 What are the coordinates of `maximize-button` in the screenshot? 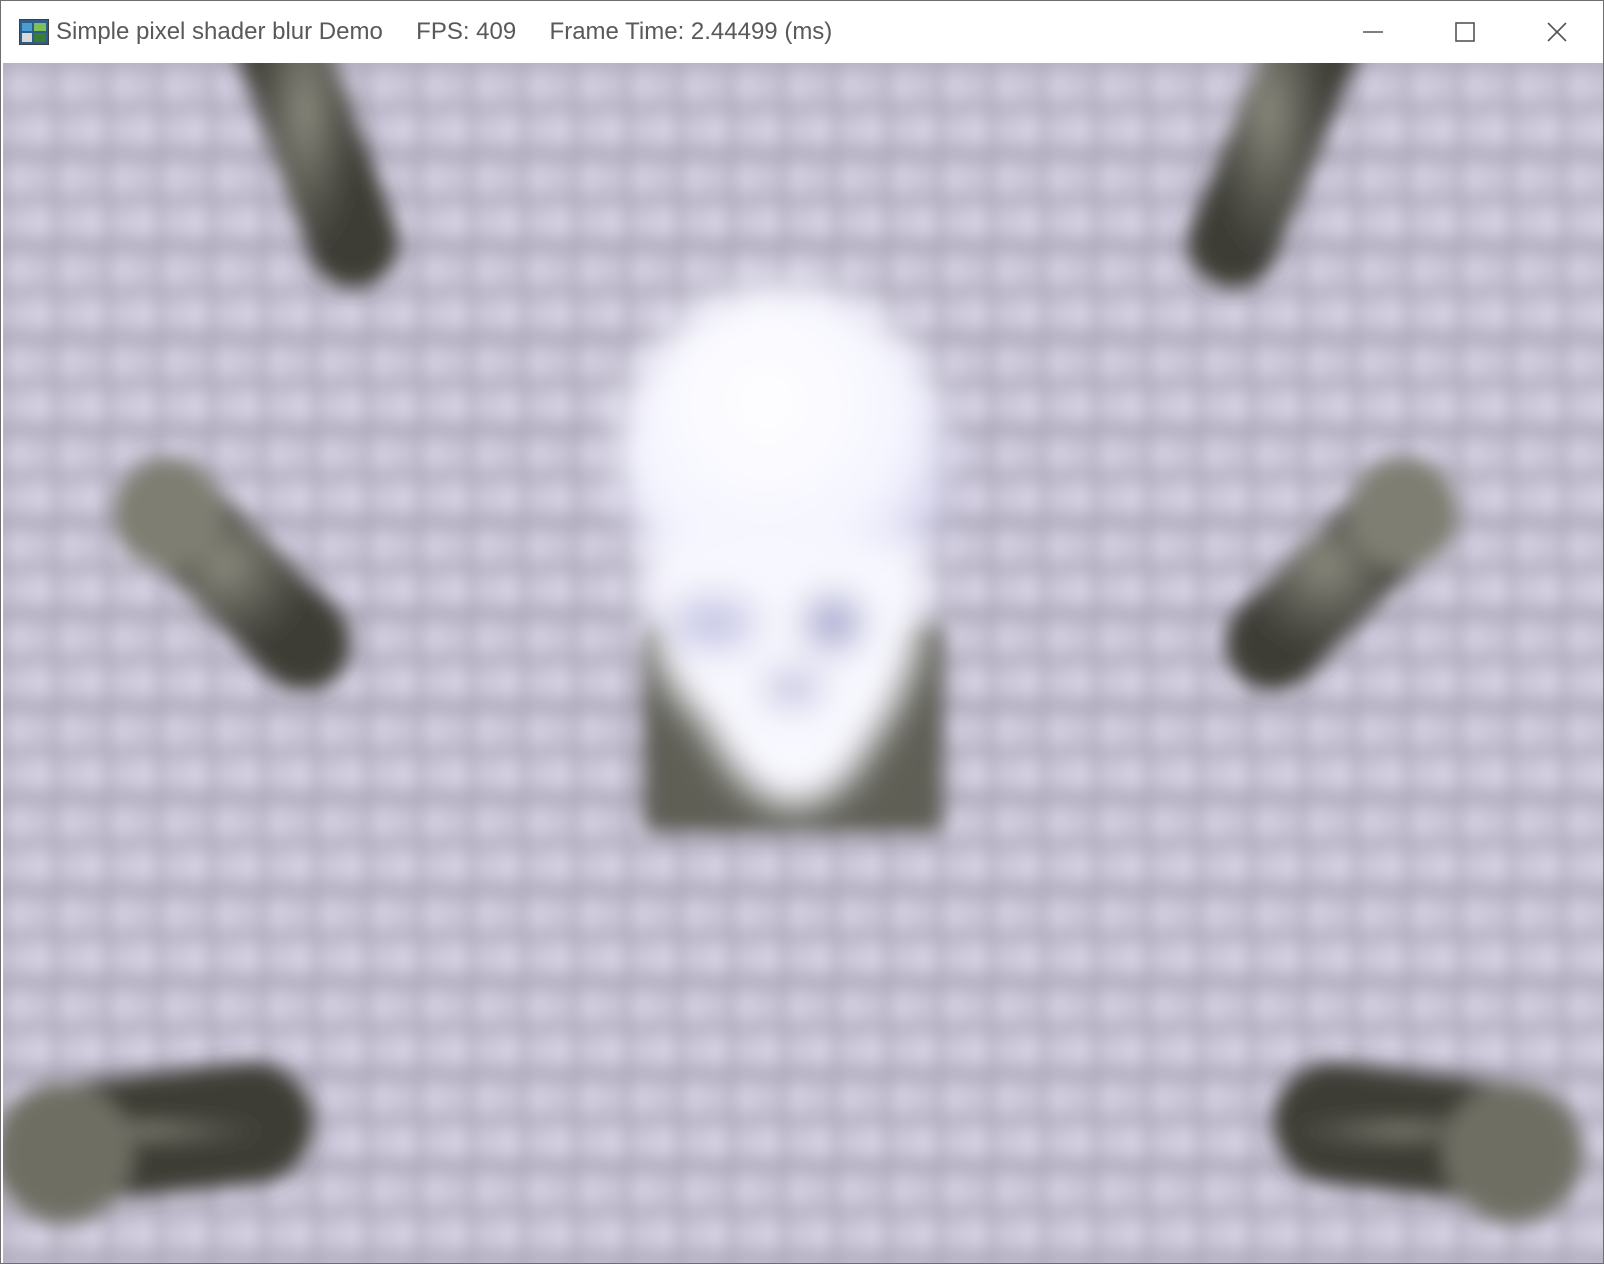 It's located at (1465, 32).